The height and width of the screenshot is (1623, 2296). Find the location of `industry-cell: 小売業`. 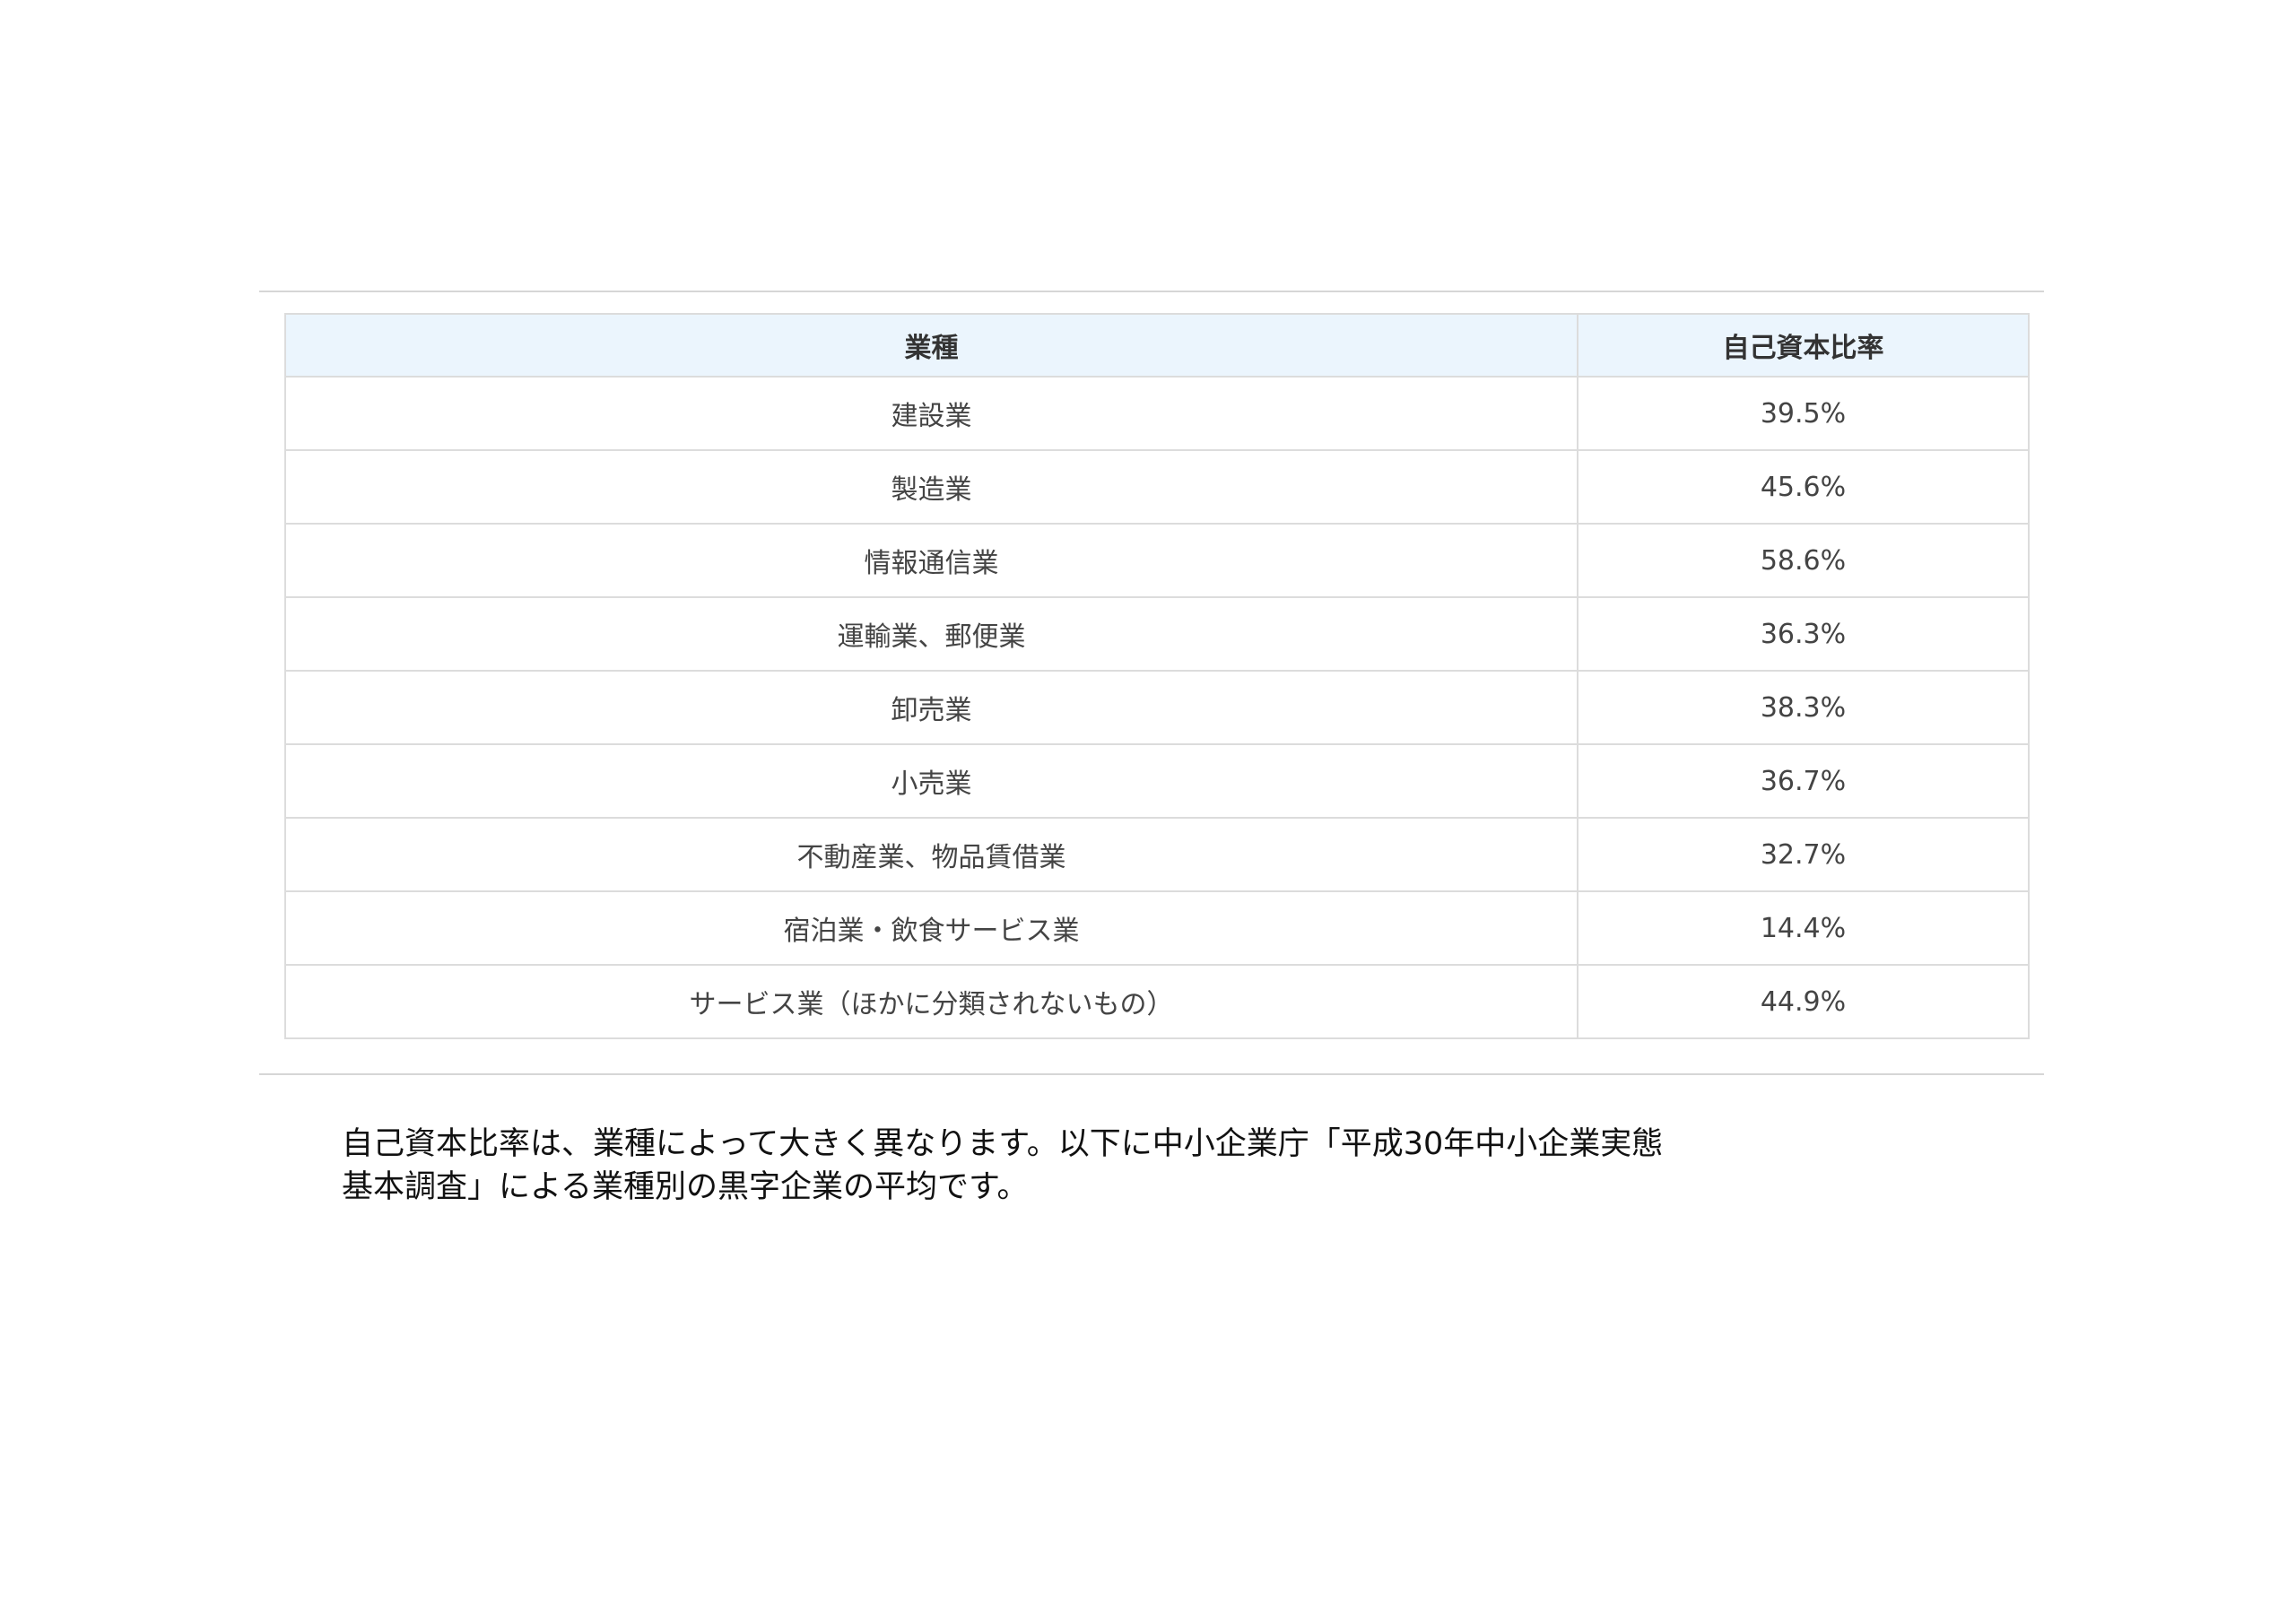

industry-cell: 小売業 is located at coordinates (931, 781).